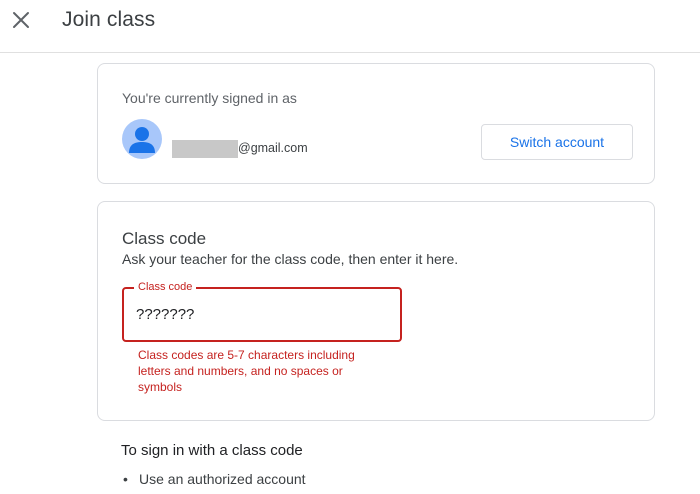  What do you see at coordinates (165, 287) in the screenshot?
I see `class-code-field-label: Class code` at bounding box center [165, 287].